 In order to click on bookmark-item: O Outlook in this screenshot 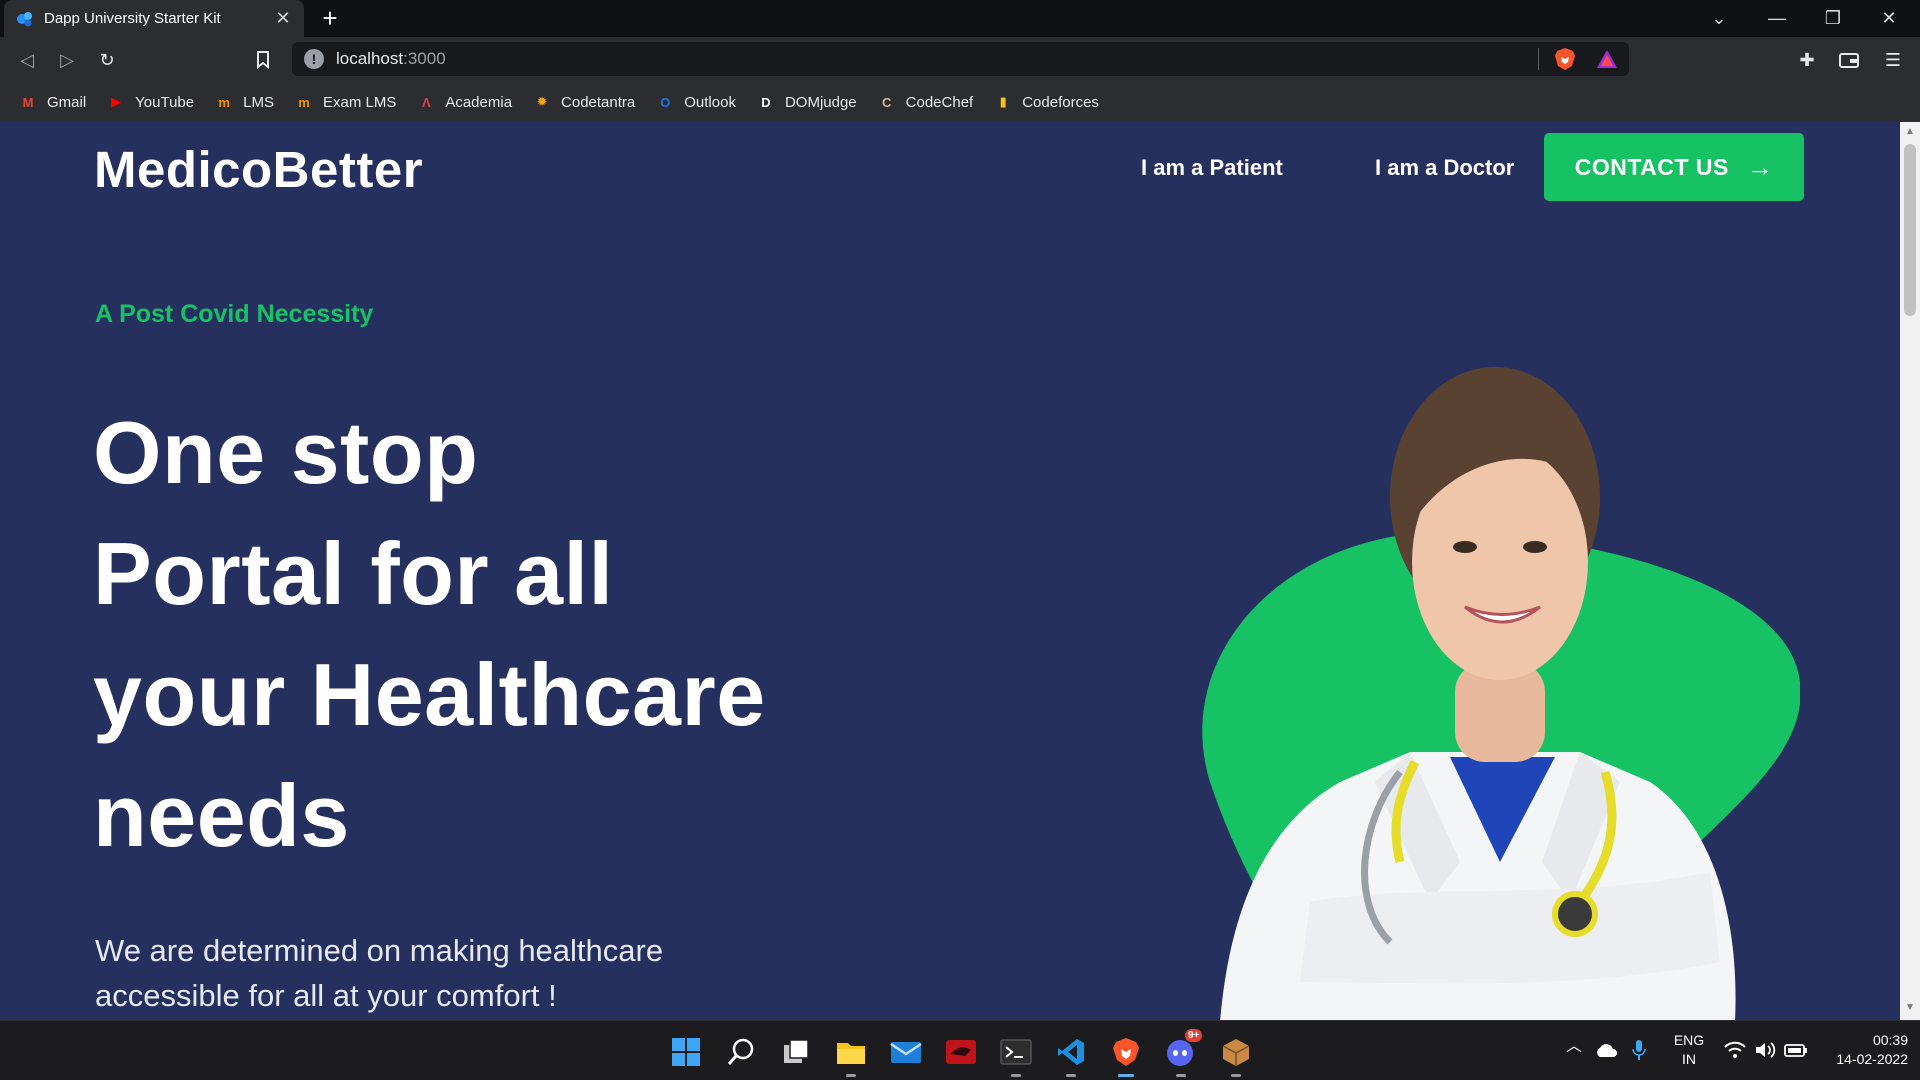, I will do `click(695, 102)`.